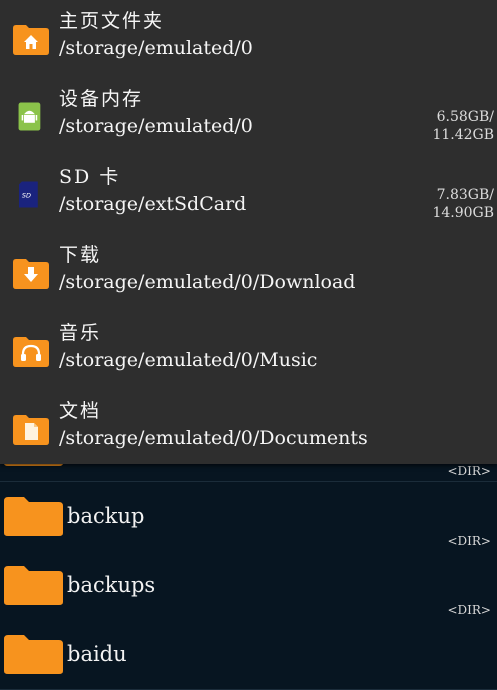  What do you see at coordinates (463, 135) in the screenshot?
I see `storage-total: 11.42GB` at bounding box center [463, 135].